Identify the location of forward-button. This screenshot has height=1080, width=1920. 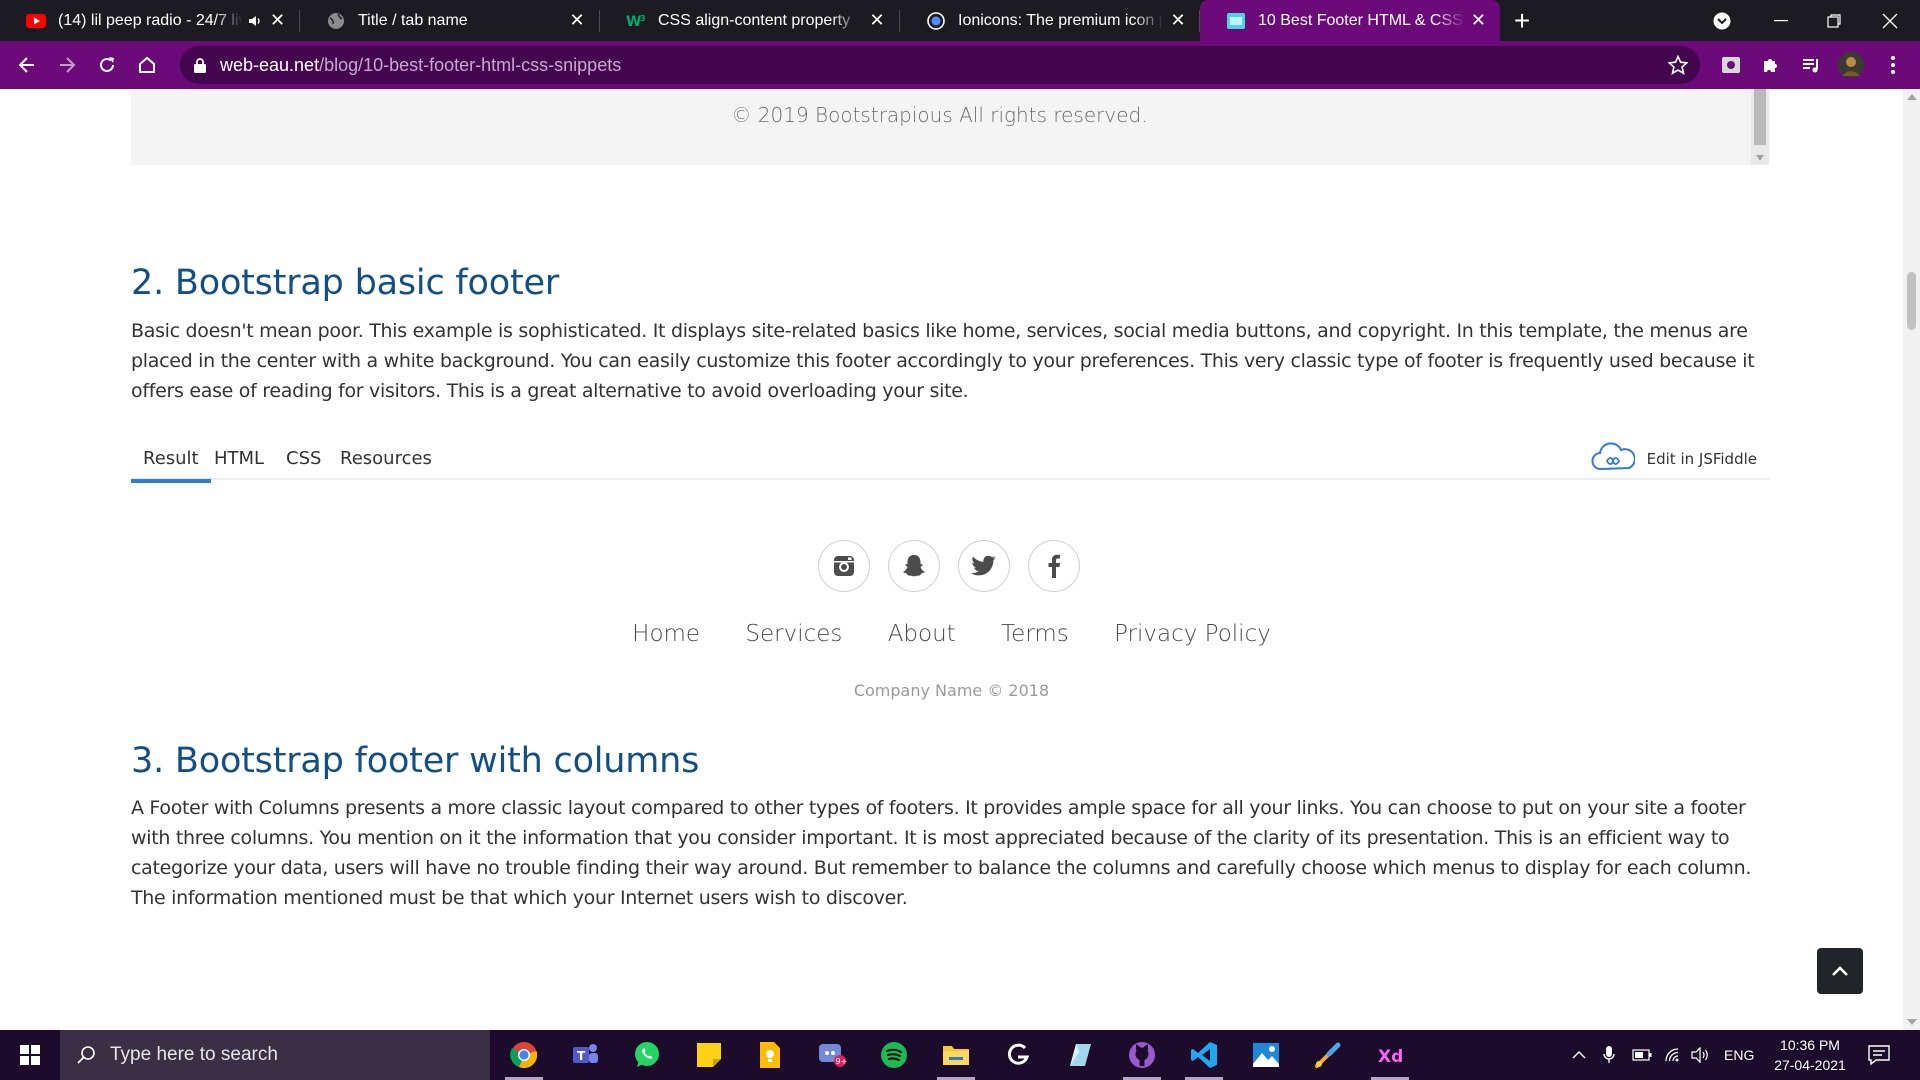
(67, 65).